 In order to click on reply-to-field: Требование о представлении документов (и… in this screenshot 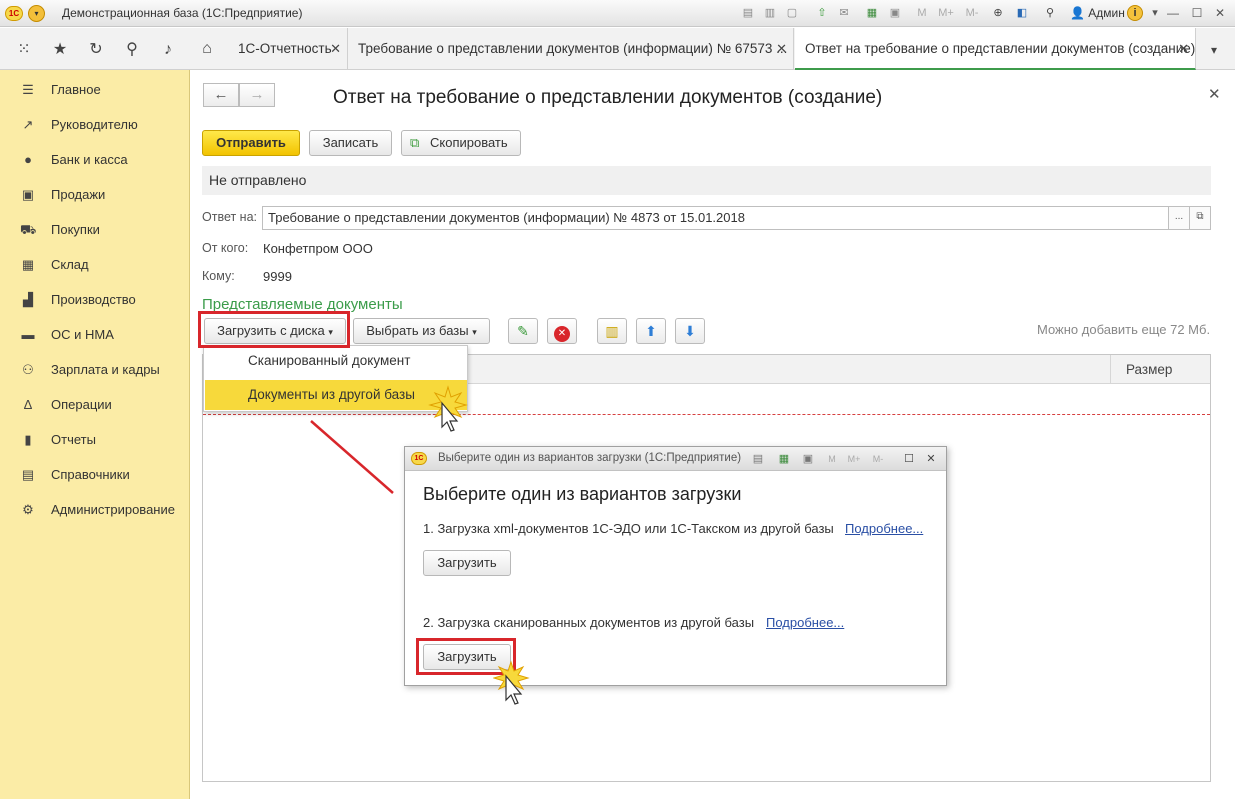, I will do `click(716, 218)`.